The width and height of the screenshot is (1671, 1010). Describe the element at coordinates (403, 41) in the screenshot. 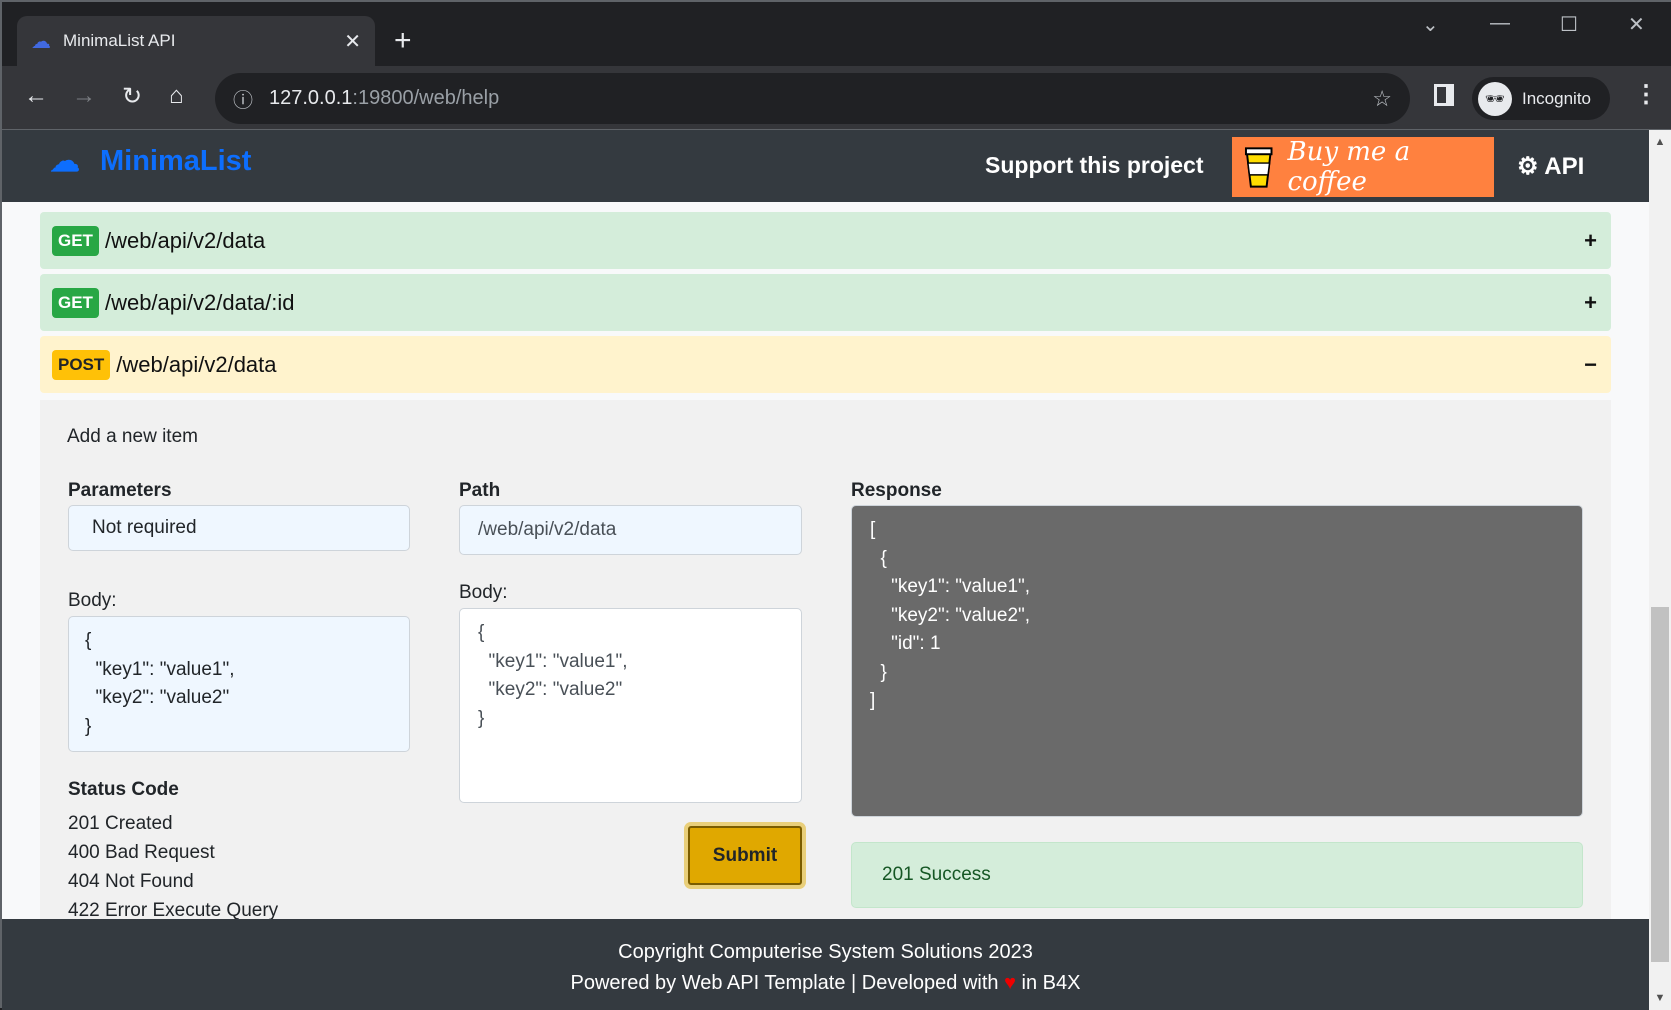

I see `new-tab-button: +` at that location.